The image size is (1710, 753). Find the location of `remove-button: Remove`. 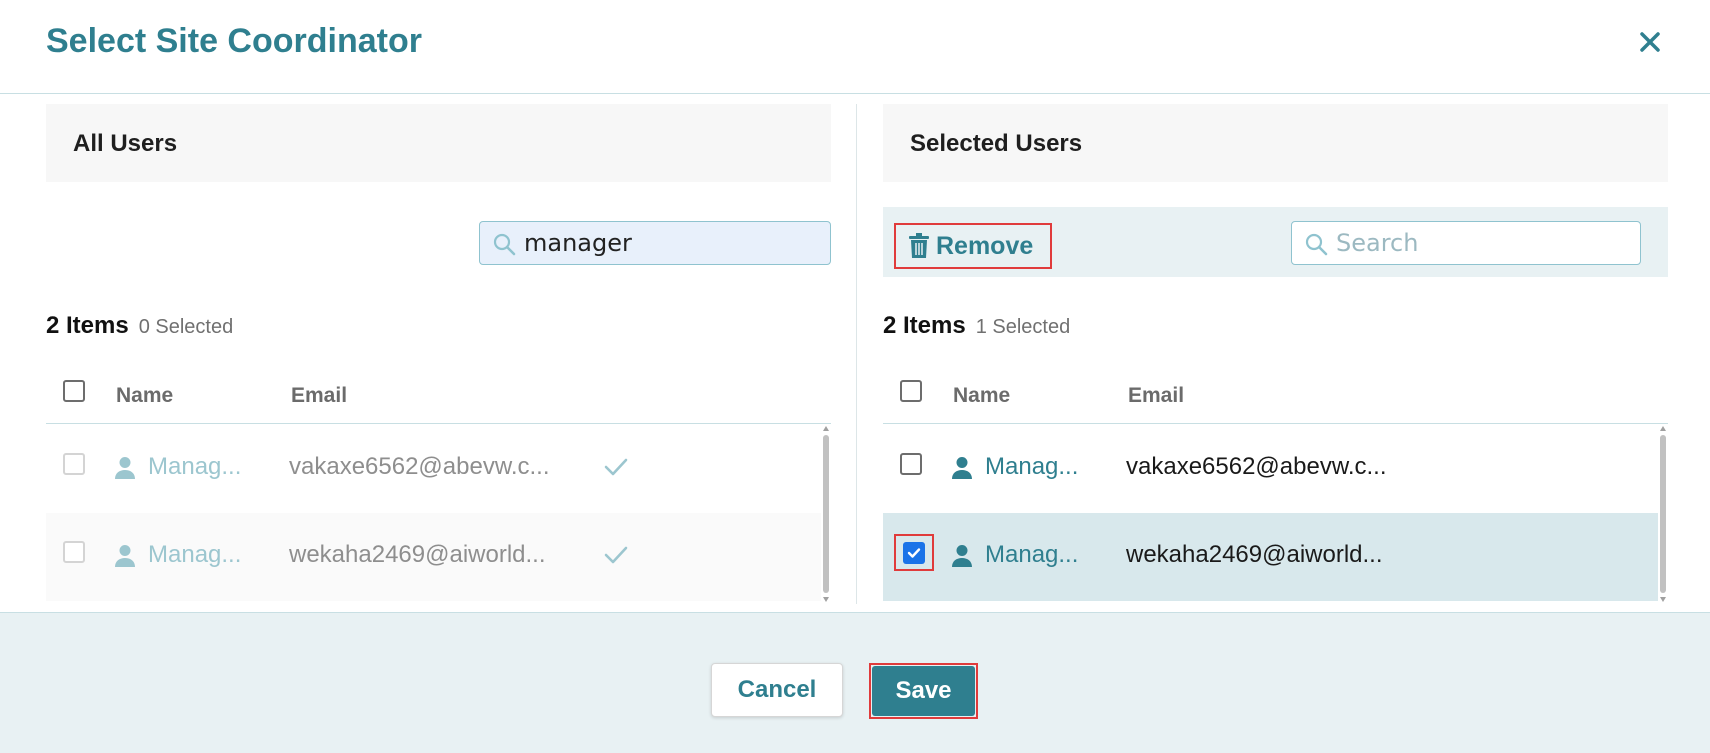

remove-button: Remove is located at coordinates (973, 246).